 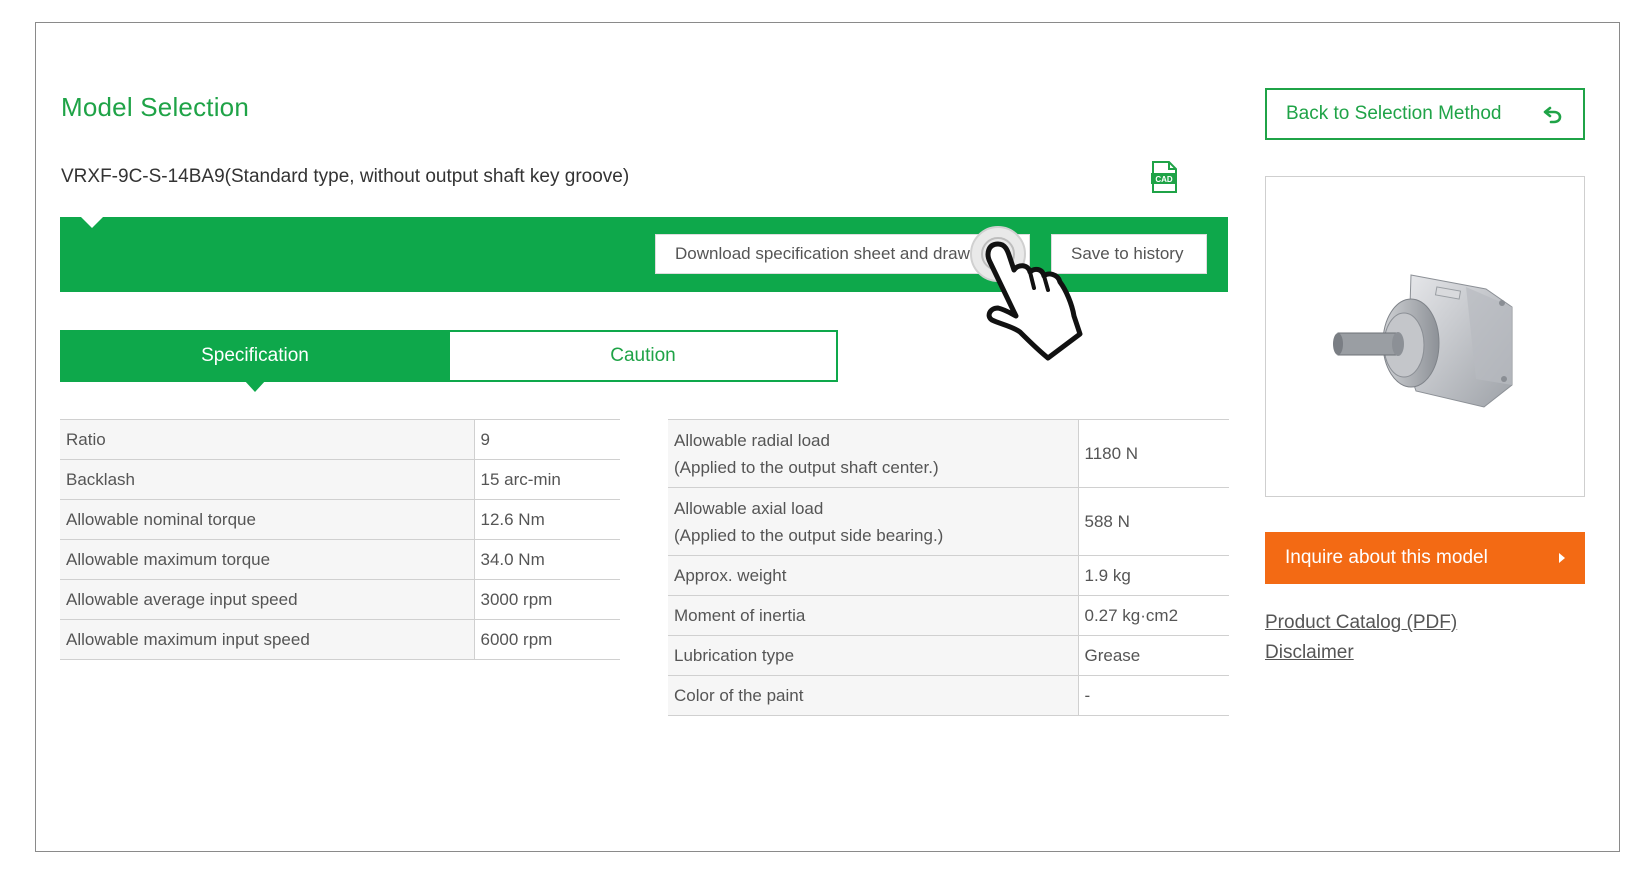 What do you see at coordinates (546, 519) in the screenshot?
I see `spec-value: 12.6 Nm` at bounding box center [546, 519].